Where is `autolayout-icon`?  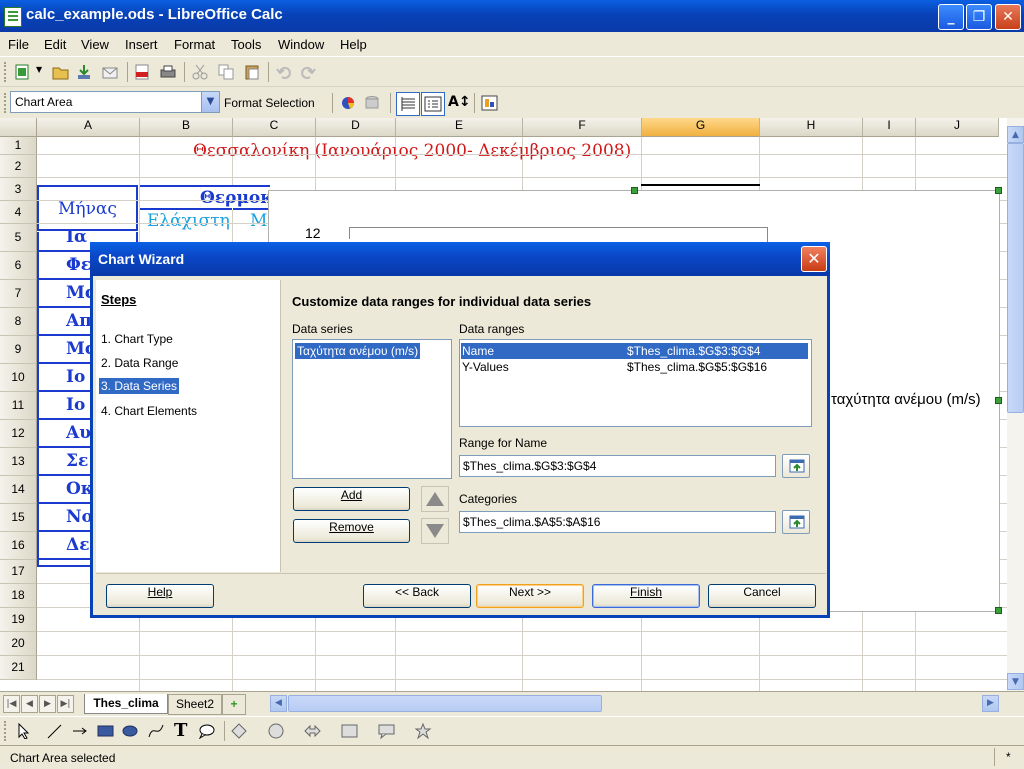
autolayout-icon is located at coordinates (490, 103).